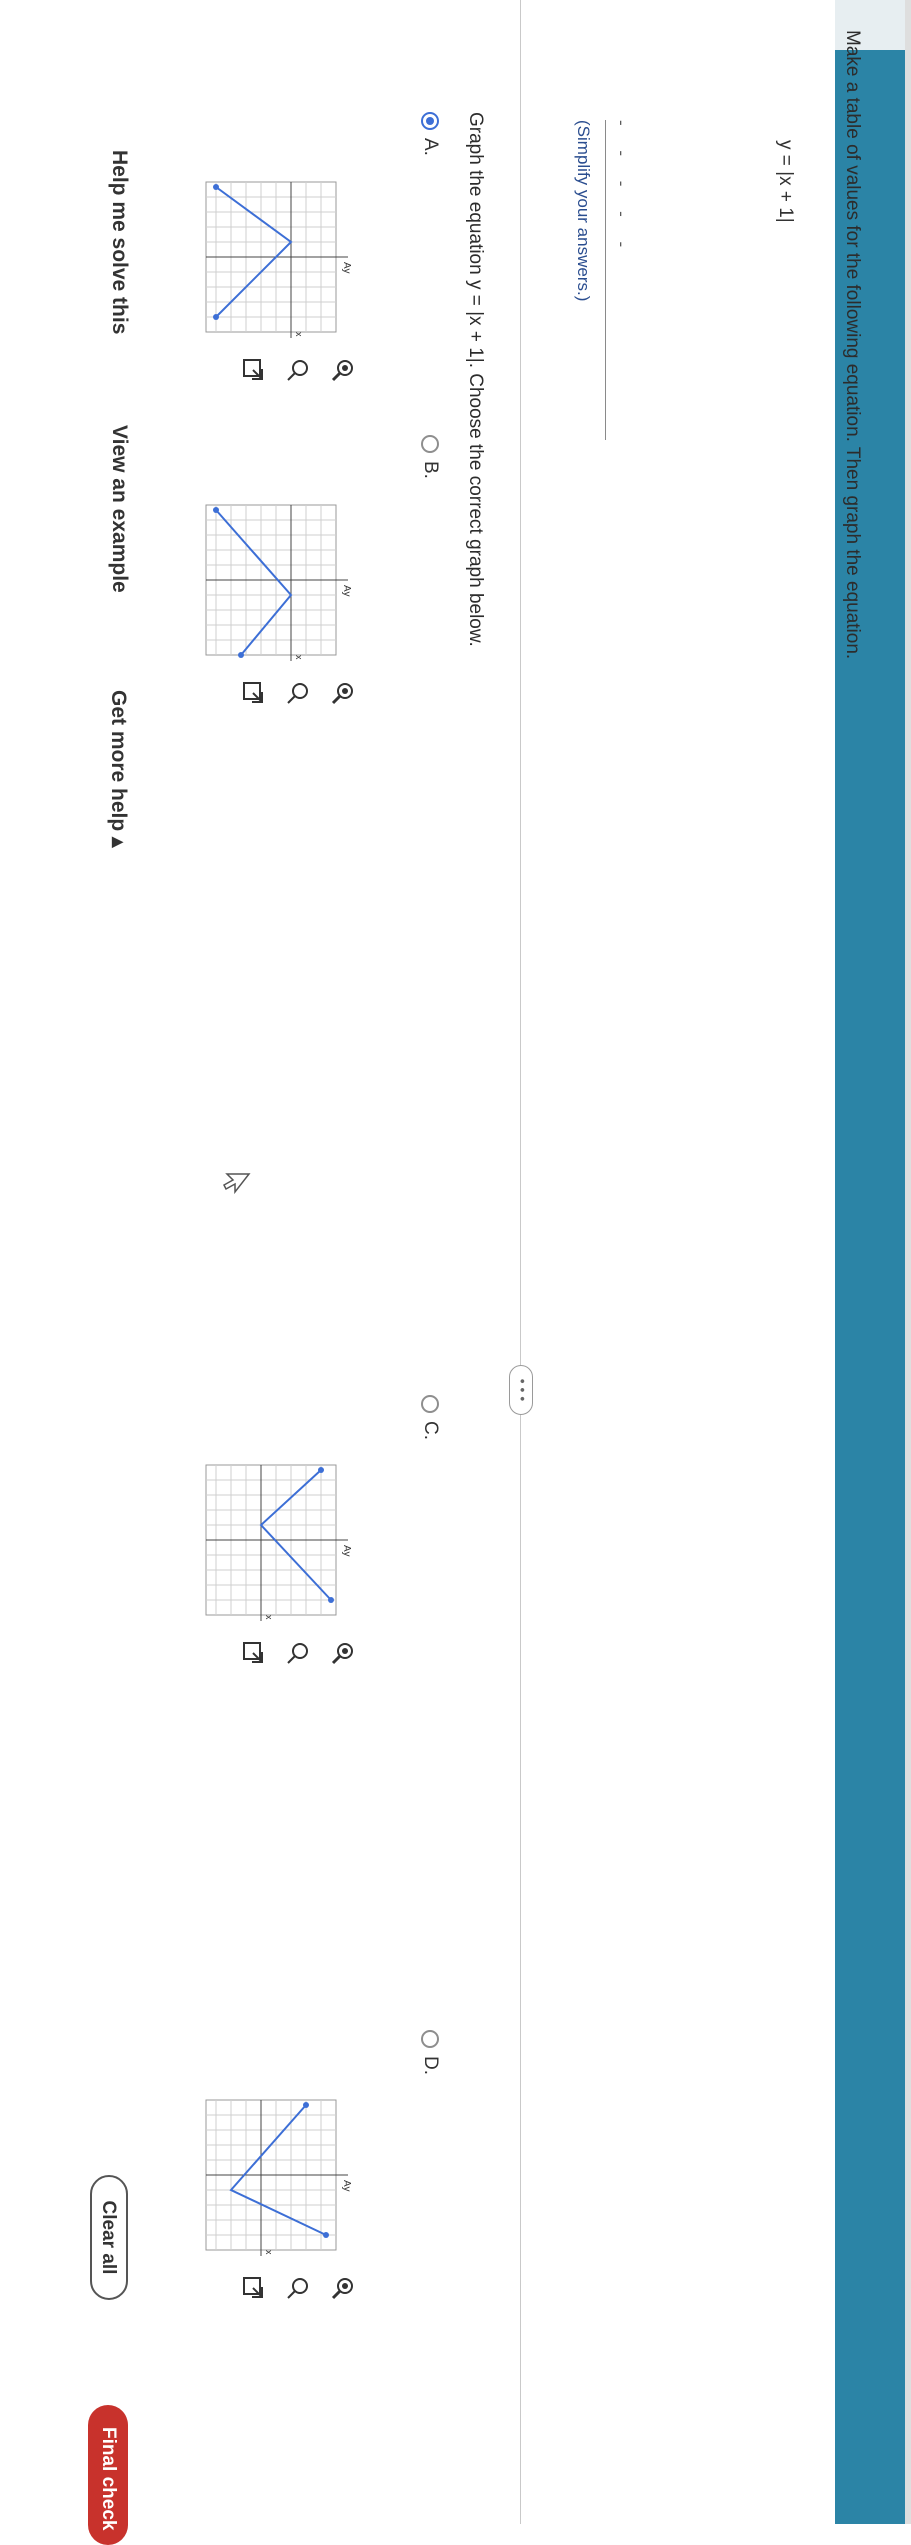  Describe the element at coordinates (521, 1390) in the screenshot. I see `more-options-button: • • •` at that location.